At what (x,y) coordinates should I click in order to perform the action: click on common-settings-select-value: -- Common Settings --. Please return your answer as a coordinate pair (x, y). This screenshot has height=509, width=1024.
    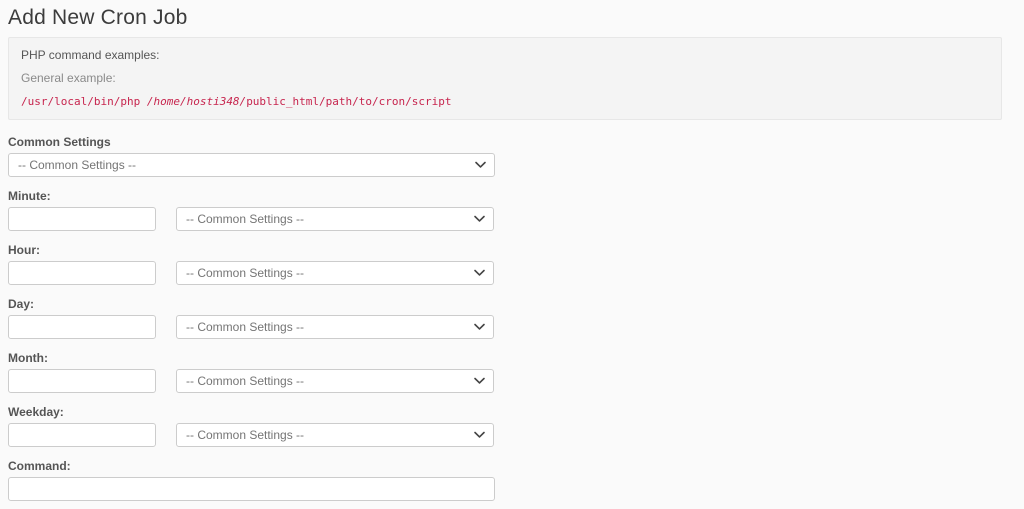
    Looking at the image, I should click on (77, 165).